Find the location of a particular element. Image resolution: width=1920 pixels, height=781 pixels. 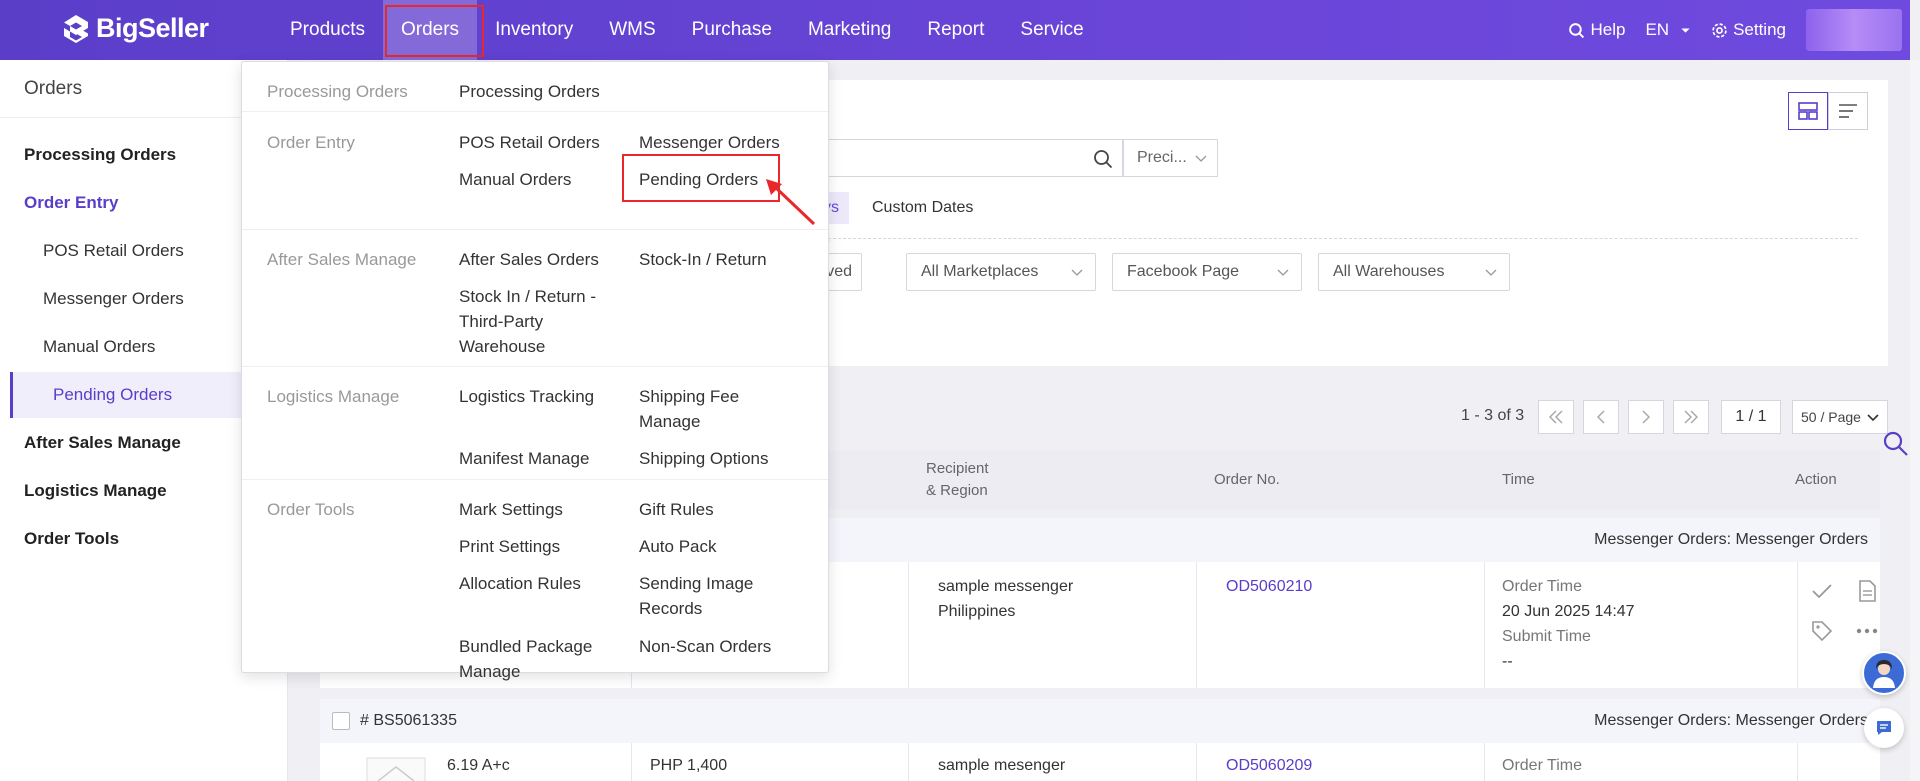

next-page-button is located at coordinates (1646, 417).